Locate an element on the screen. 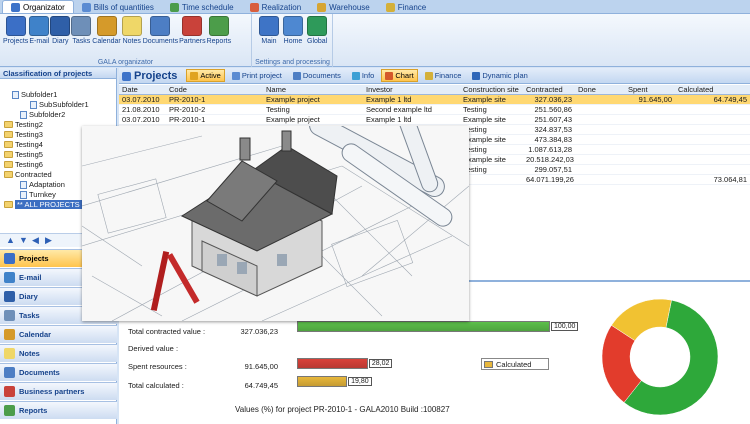 The height and width of the screenshot is (424, 750). tree-item: Contracted is located at coordinates (28, 174).